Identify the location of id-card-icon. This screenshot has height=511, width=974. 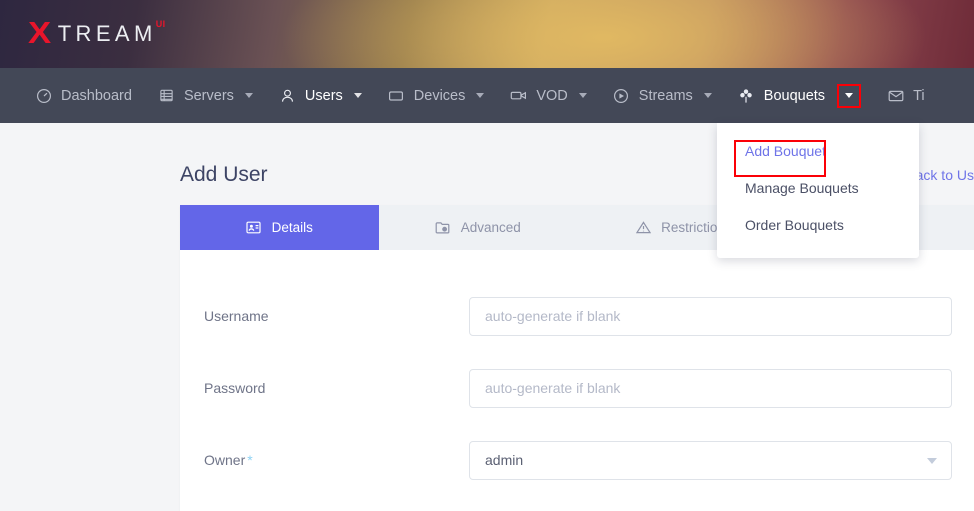
(254, 228).